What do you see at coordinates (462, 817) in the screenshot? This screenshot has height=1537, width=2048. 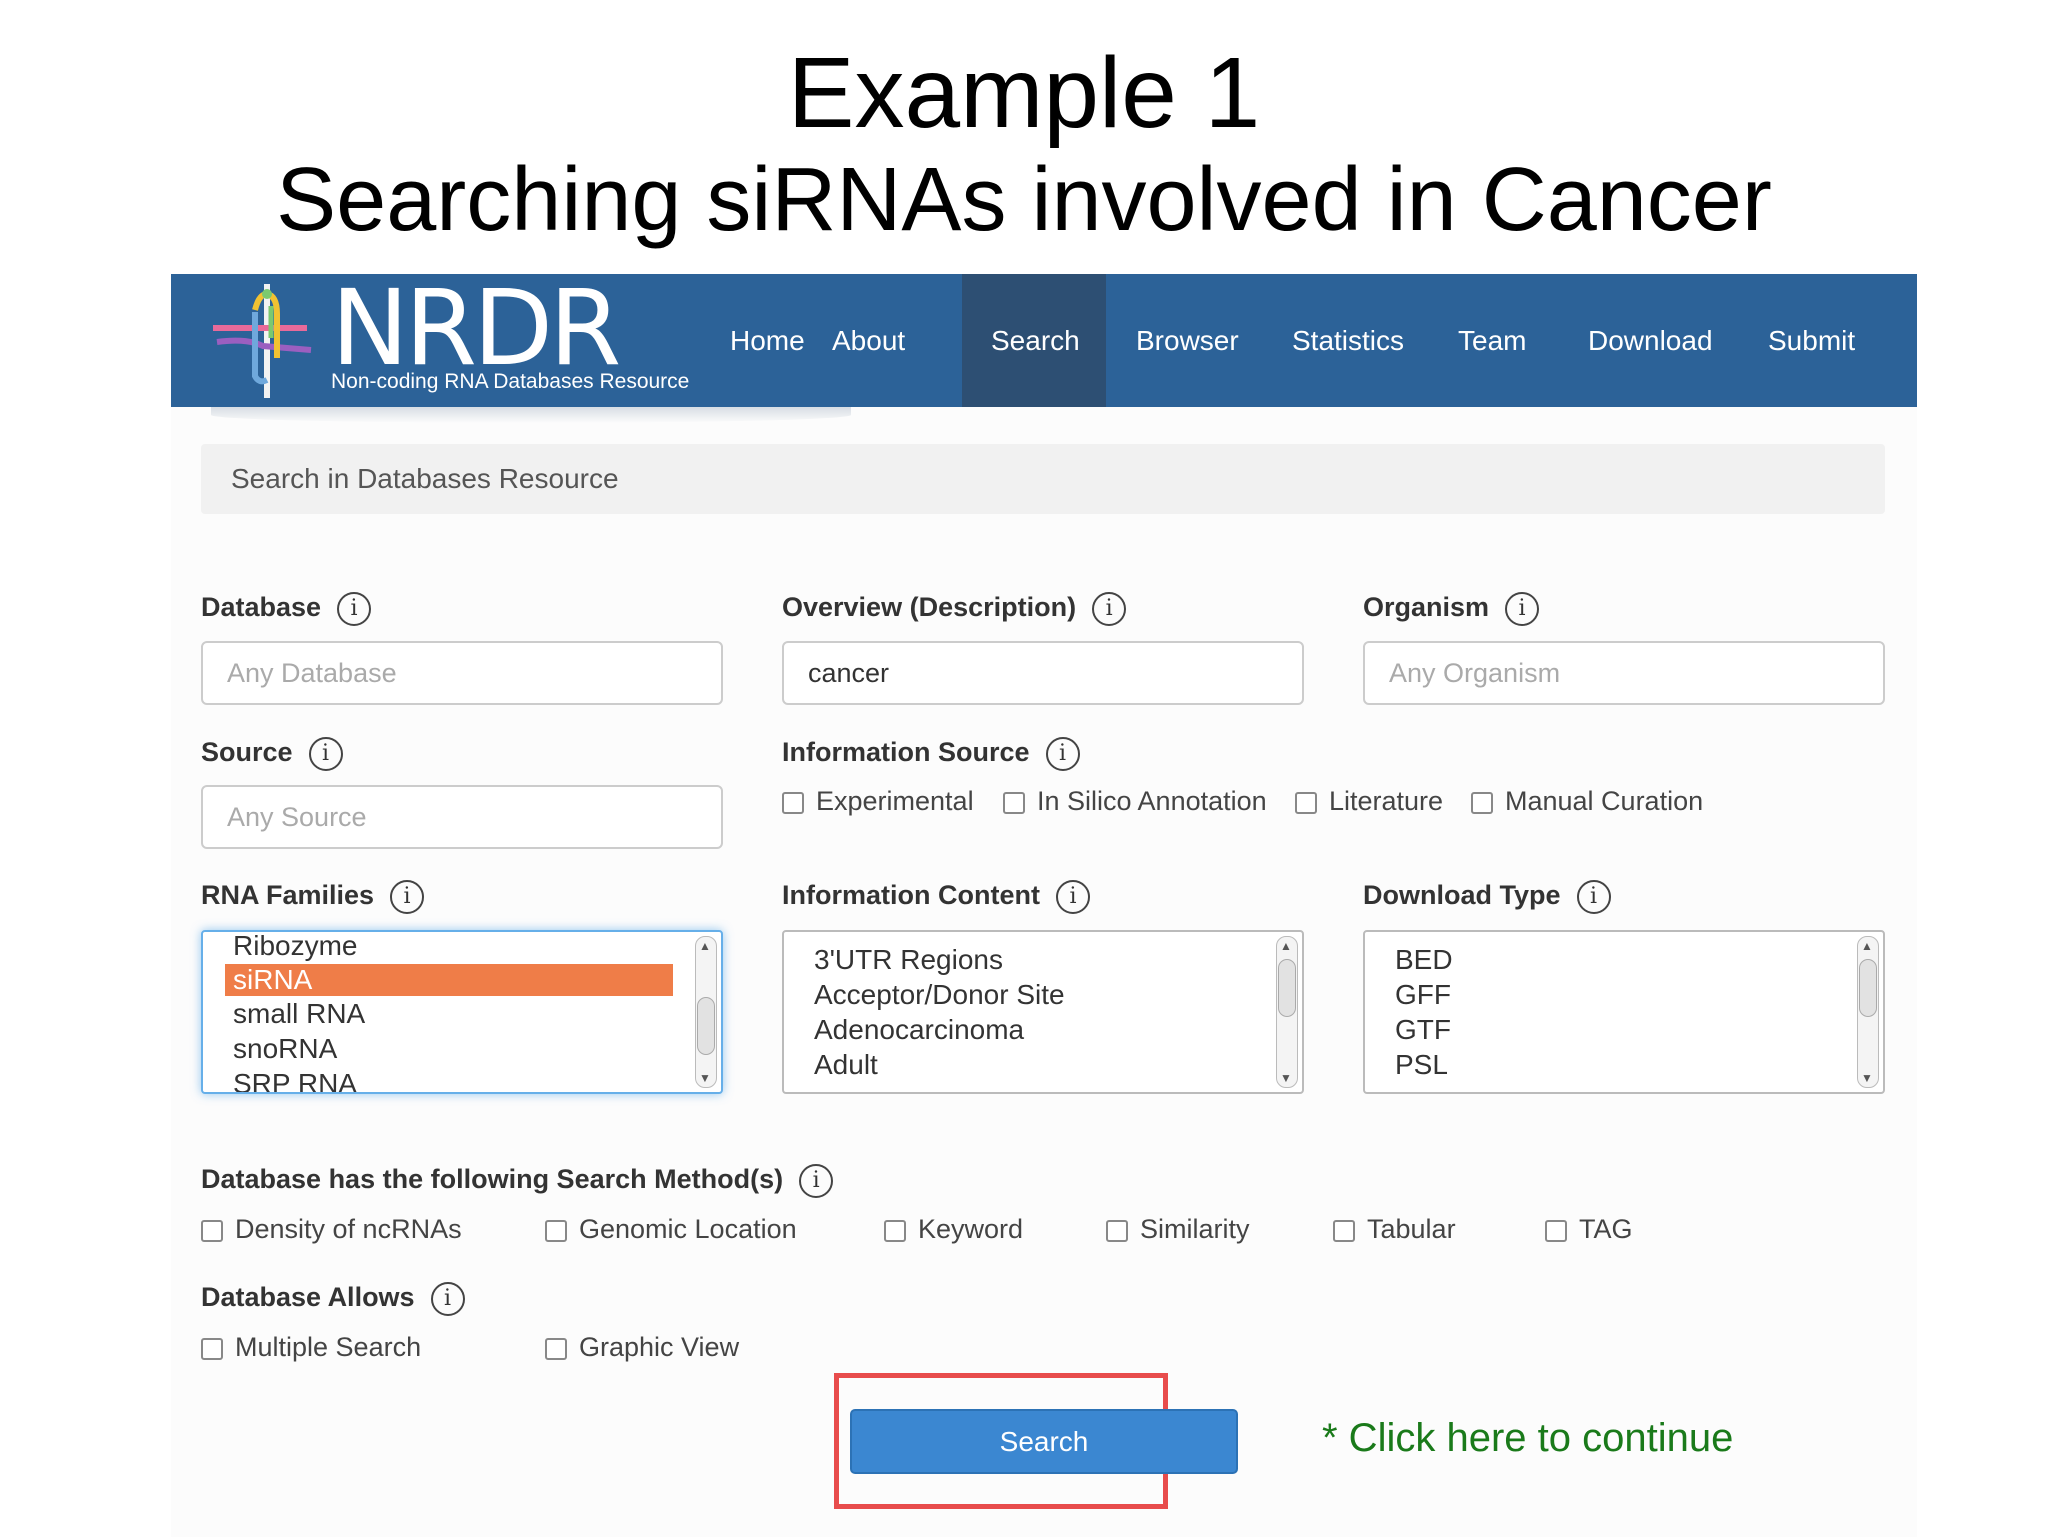 I see `source-input: Any Source` at bounding box center [462, 817].